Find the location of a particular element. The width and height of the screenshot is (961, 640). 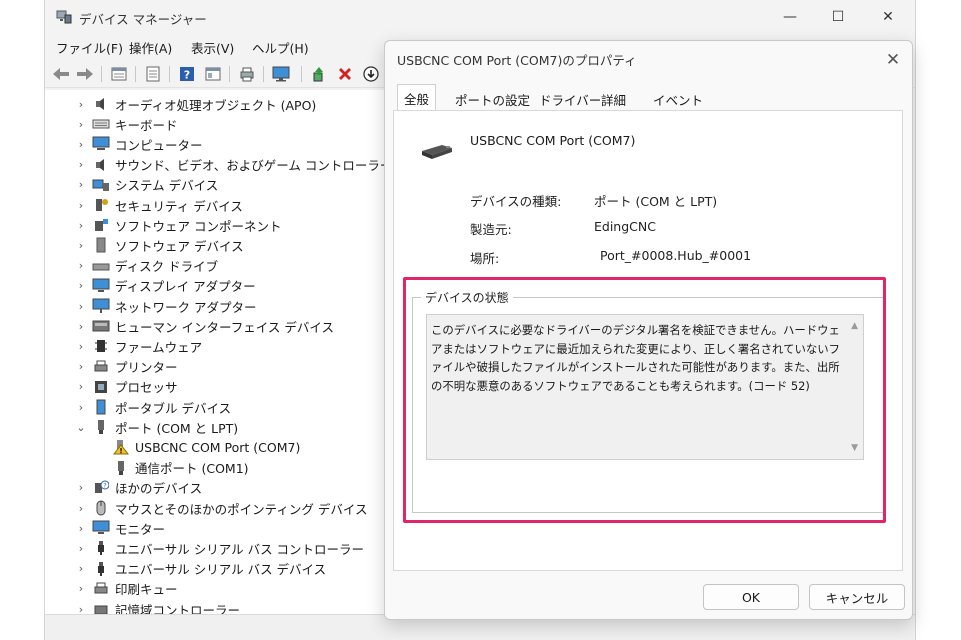

device-status-label: デバイスの状態 is located at coordinates (467, 297).